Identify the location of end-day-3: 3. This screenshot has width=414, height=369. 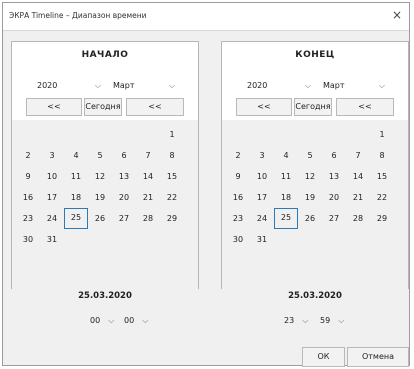
(262, 155).